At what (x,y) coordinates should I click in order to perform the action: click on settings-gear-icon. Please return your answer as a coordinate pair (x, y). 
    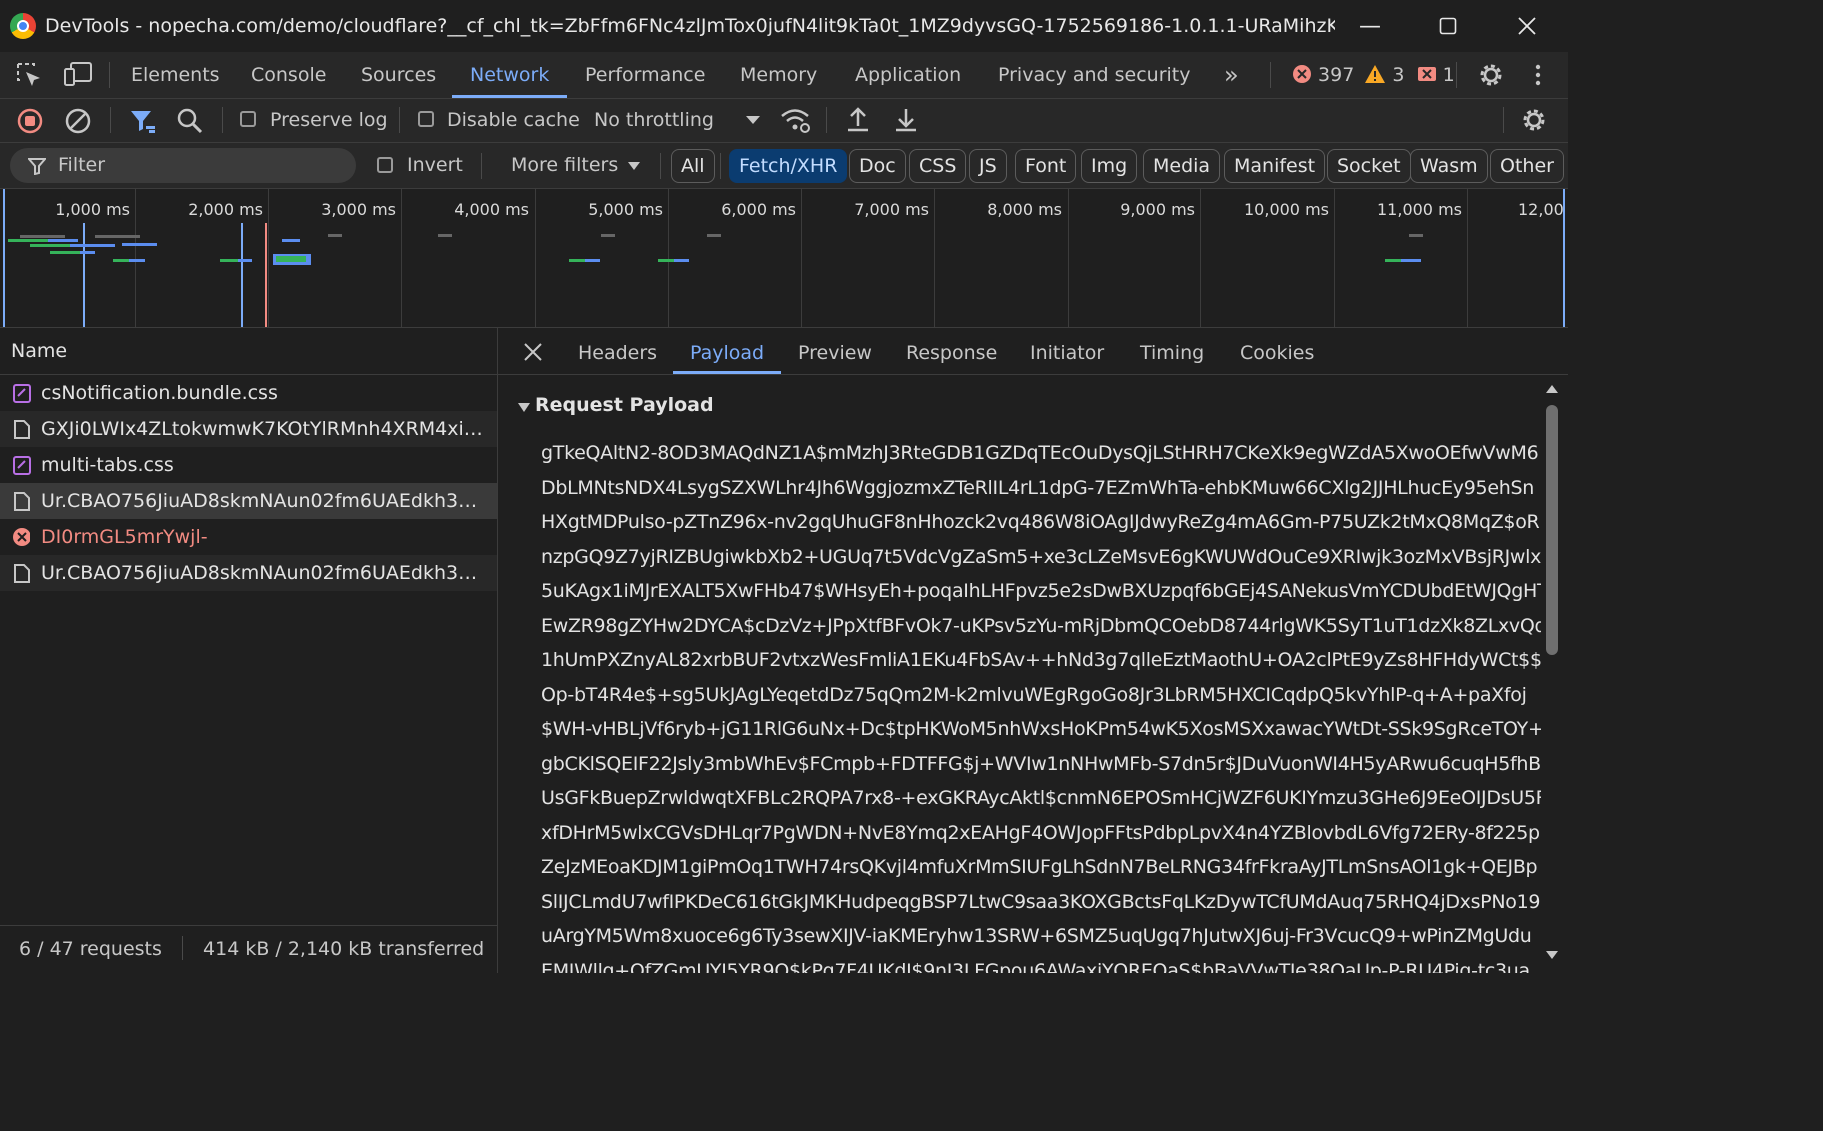
    Looking at the image, I should click on (1491, 75).